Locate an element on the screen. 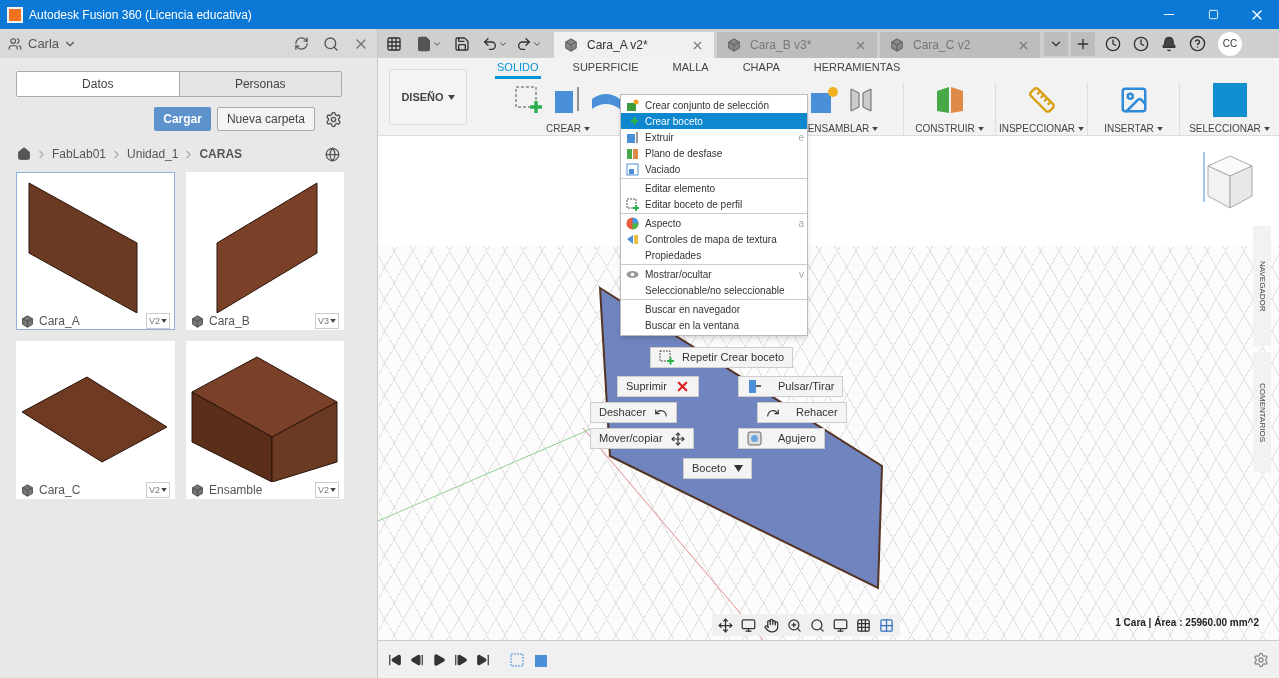  menu-item: Propiedades is located at coordinates (714, 255).